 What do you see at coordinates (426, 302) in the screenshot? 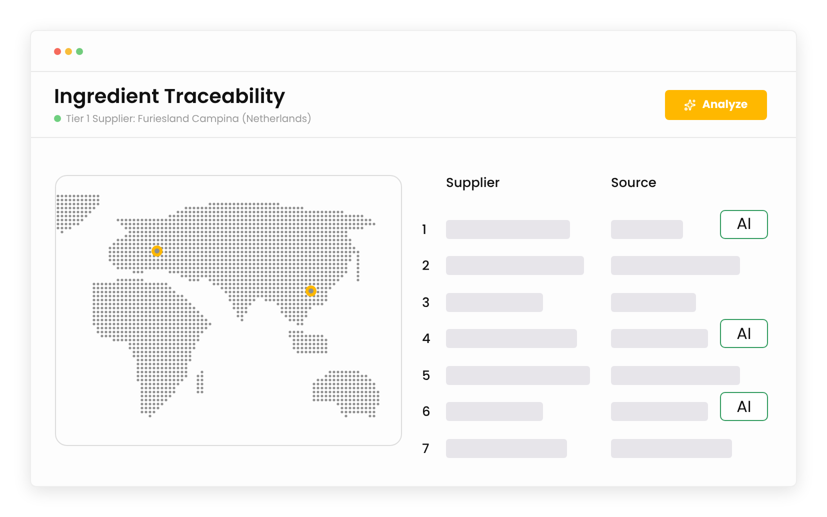
I see `row-number: 3` at bounding box center [426, 302].